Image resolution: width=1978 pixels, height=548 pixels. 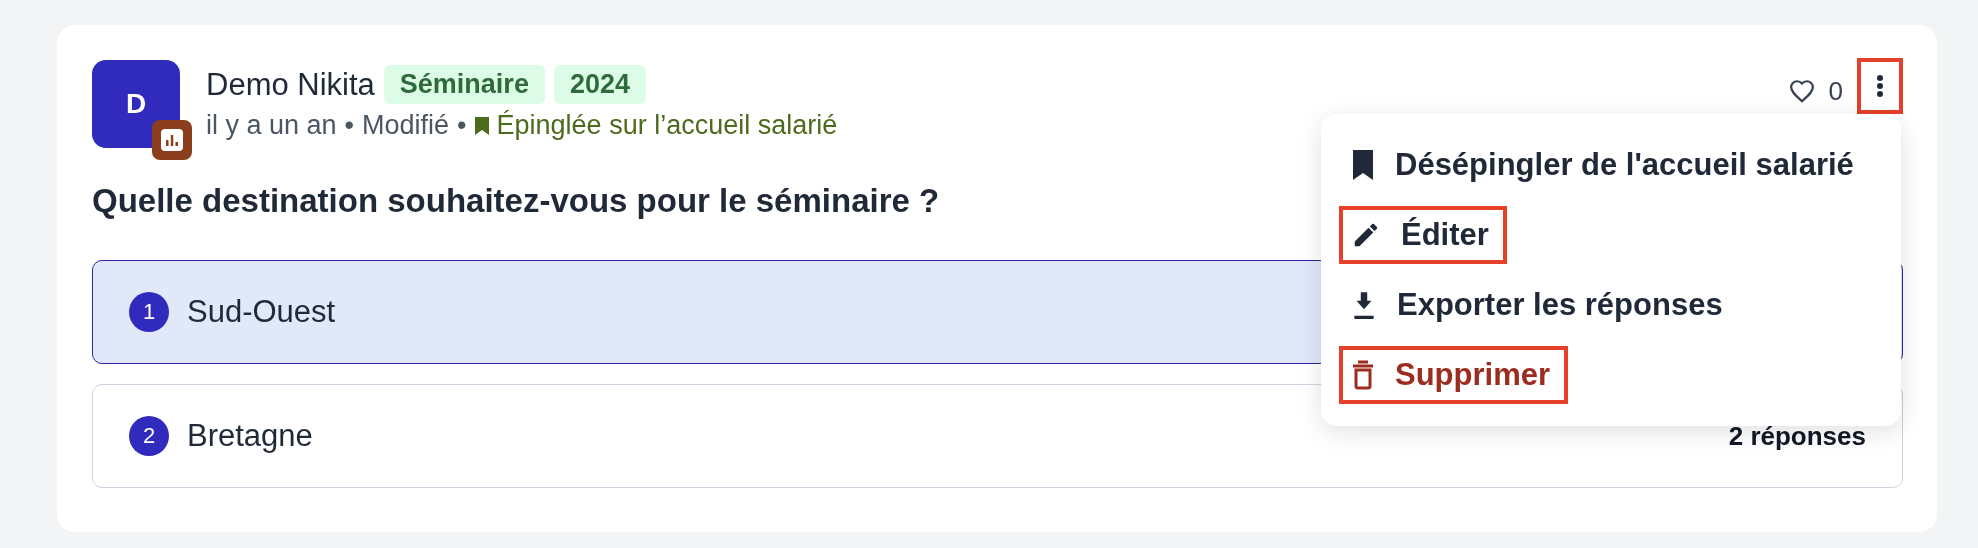 What do you see at coordinates (1363, 375) in the screenshot?
I see `trash-icon` at bounding box center [1363, 375].